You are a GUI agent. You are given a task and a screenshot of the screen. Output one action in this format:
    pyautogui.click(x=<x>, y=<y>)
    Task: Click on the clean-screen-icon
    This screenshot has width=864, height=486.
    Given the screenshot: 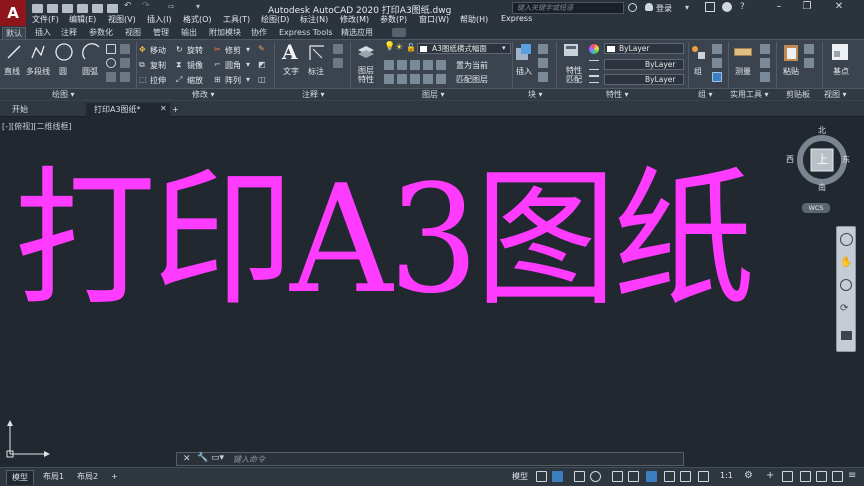 What is the action you would take?
    pyautogui.click(x=837, y=476)
    